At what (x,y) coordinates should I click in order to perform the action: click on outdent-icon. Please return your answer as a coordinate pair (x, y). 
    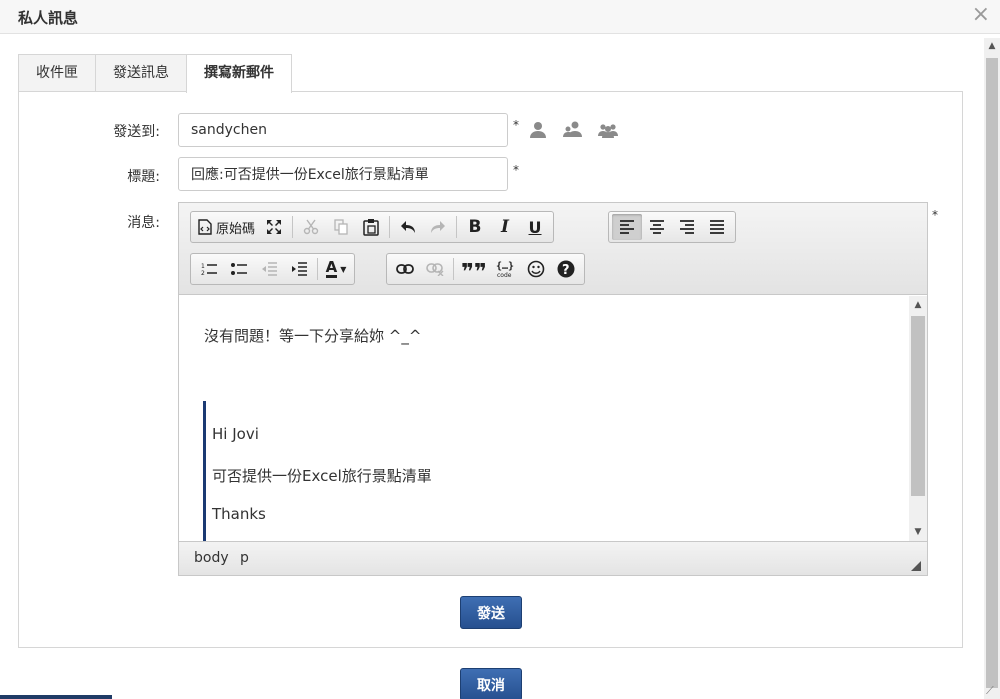
    Looking at the image, I should click on (269, 269).